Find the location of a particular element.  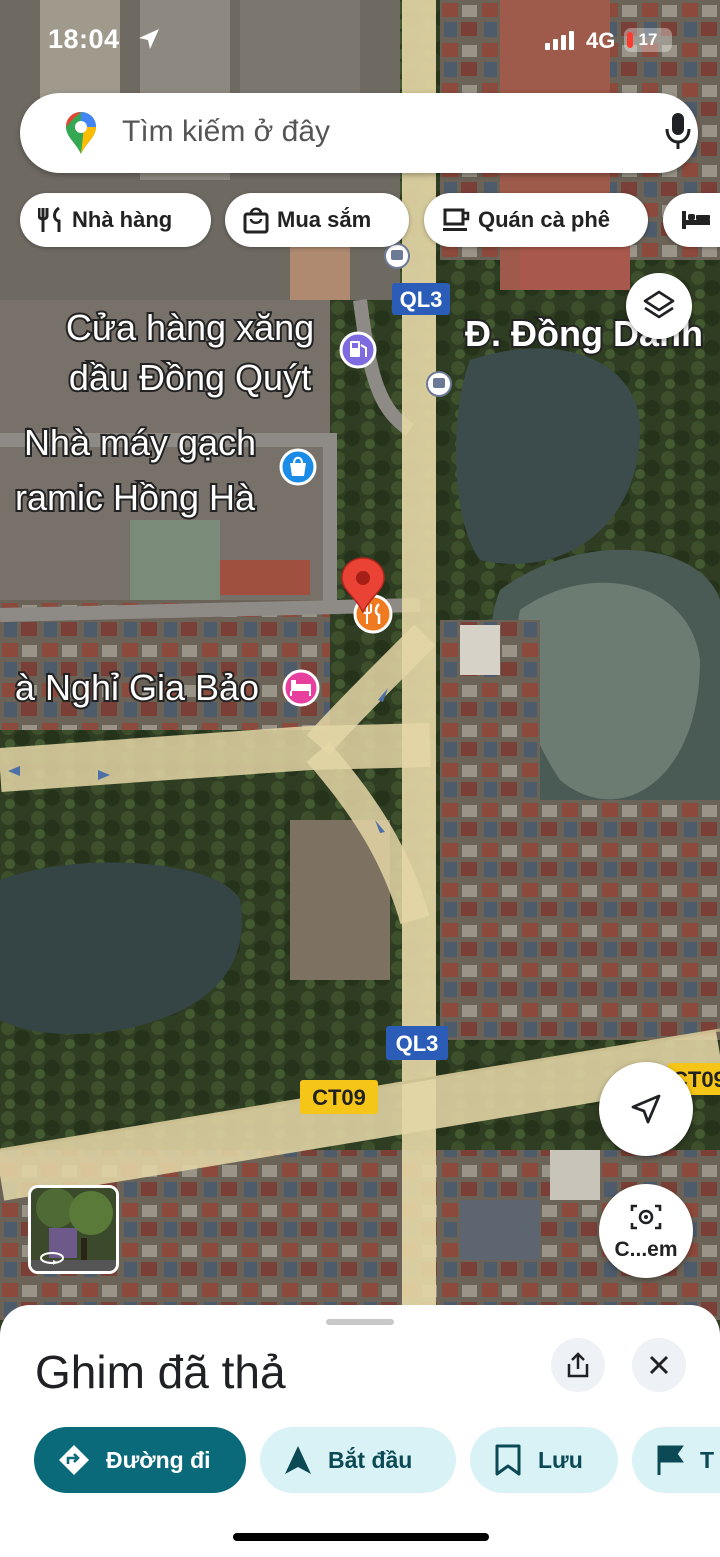

camera-lens-icon is located at coordinates (646, 1217).